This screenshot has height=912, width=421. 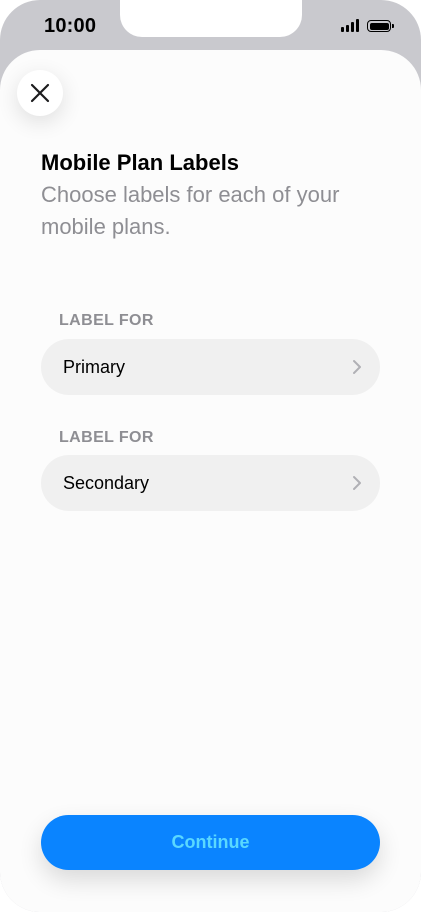 What do you see at coordinates (94, 366) in the screenshot?
I see `primary-label-value: Primary` at bounding box center [94, 366].